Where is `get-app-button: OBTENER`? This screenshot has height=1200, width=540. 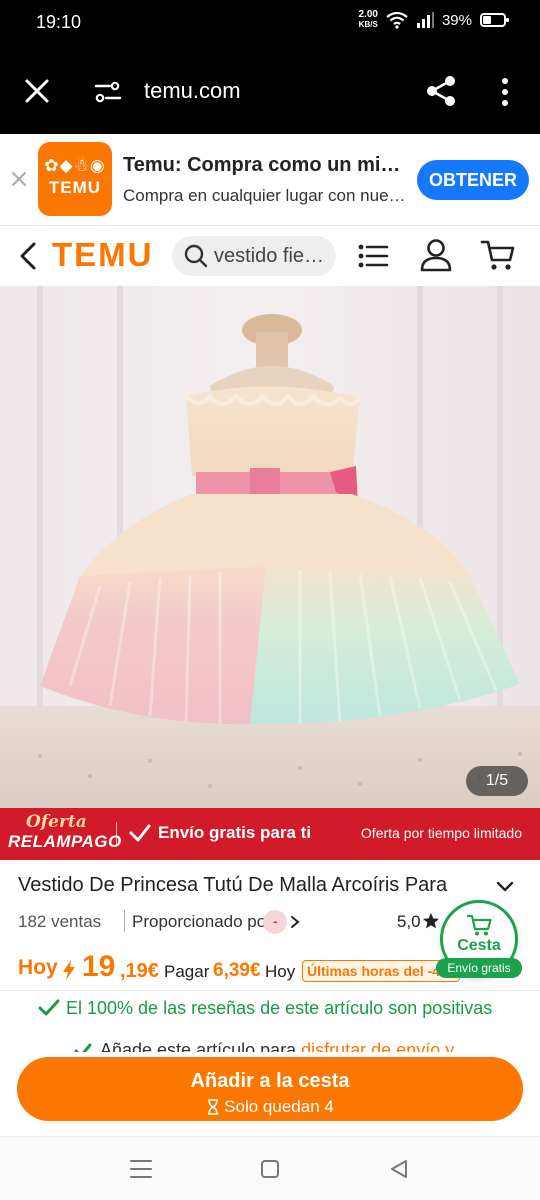
get-app-button: OBTENER is located at coordinates (473, 180).